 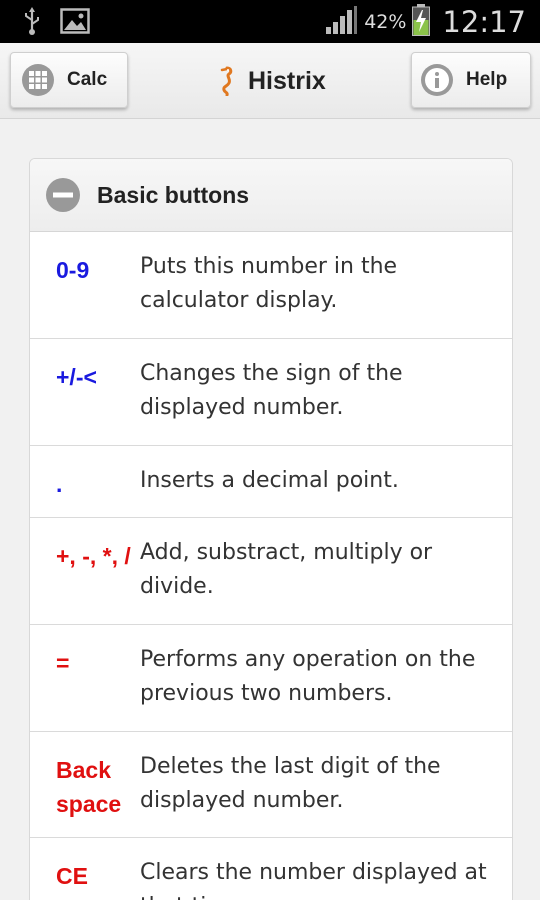 I want to click on button-key: +/-<, so click(x=76, y=377).